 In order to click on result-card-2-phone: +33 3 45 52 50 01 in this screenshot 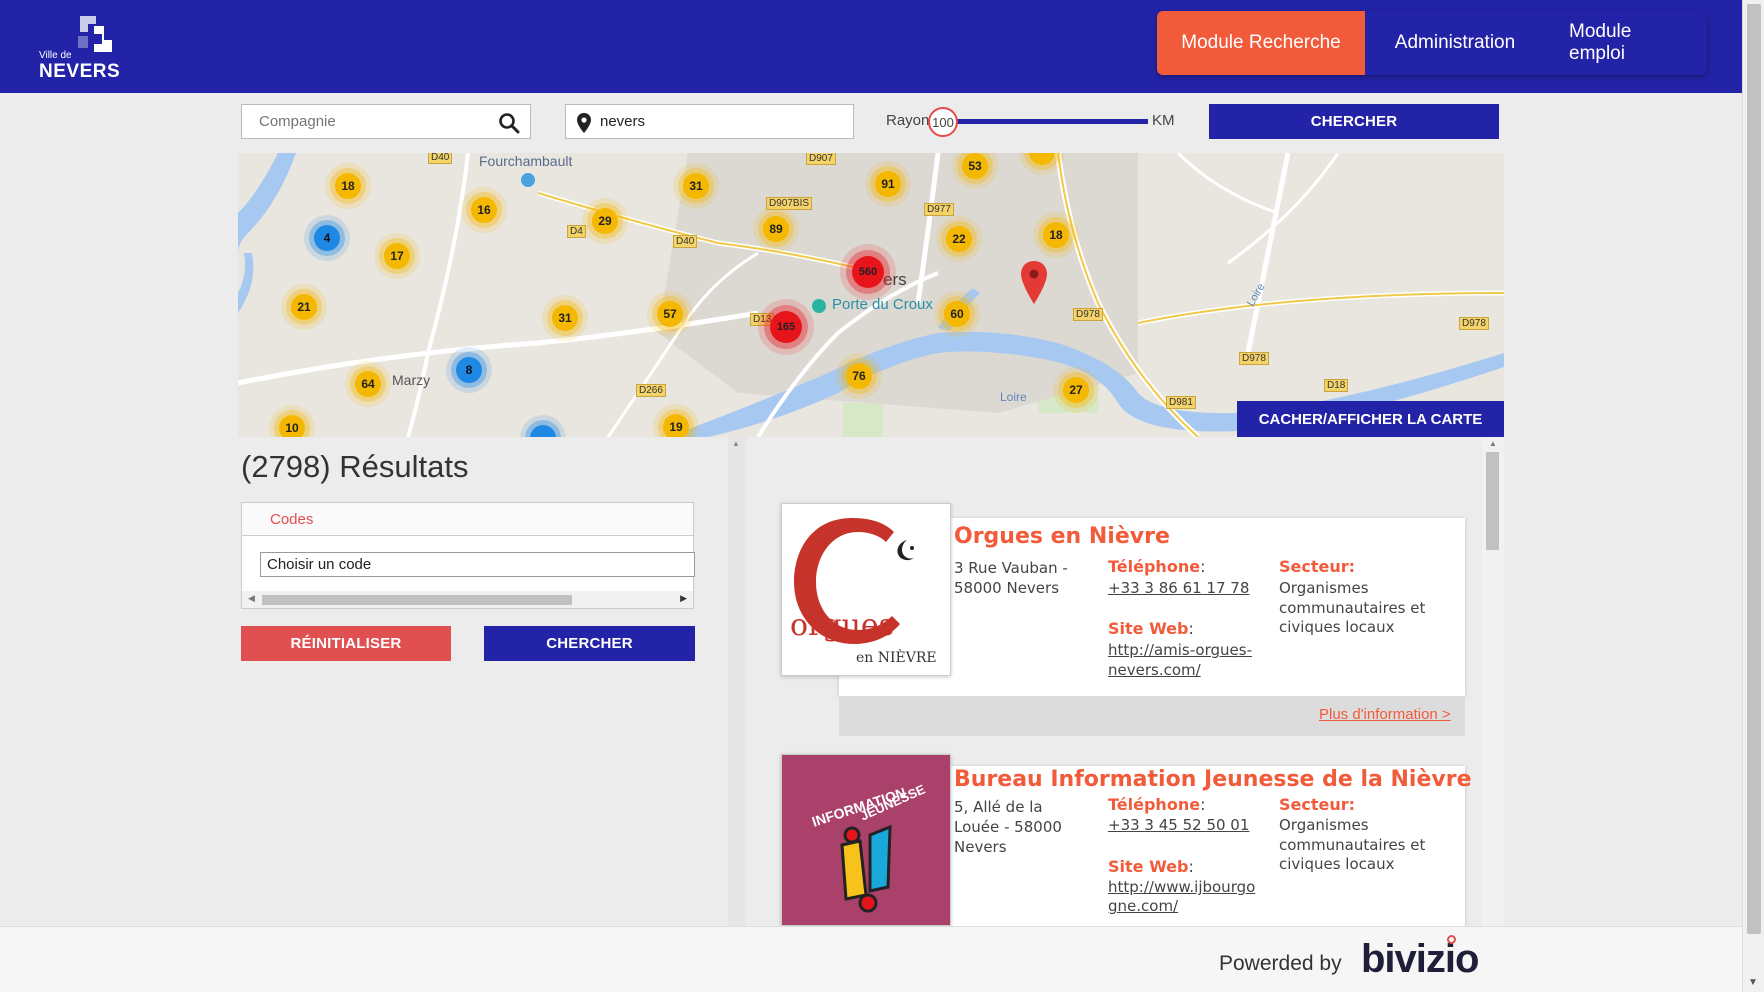, I will do `click(1178, 825)`.